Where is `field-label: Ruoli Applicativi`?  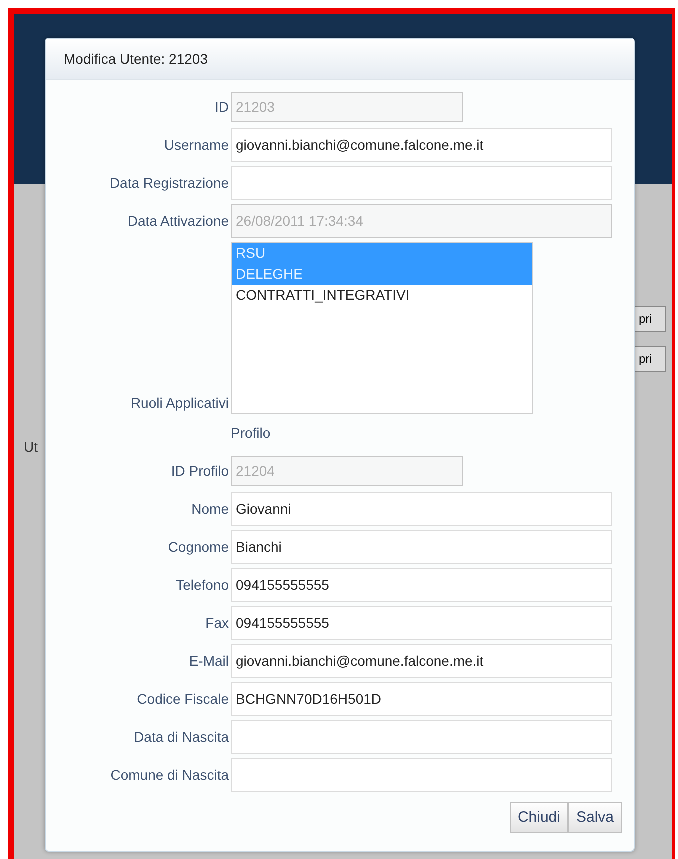
field-label: Ruoli Applicativi is located at coordinates (179, 403).